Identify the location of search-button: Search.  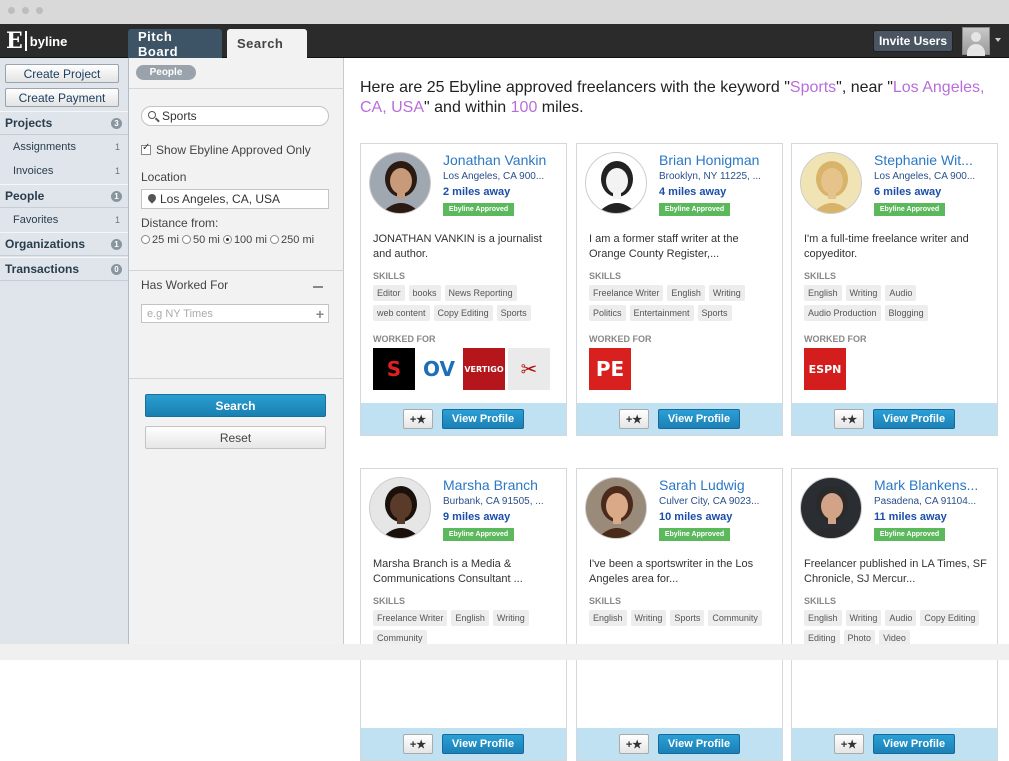
(235, 405).